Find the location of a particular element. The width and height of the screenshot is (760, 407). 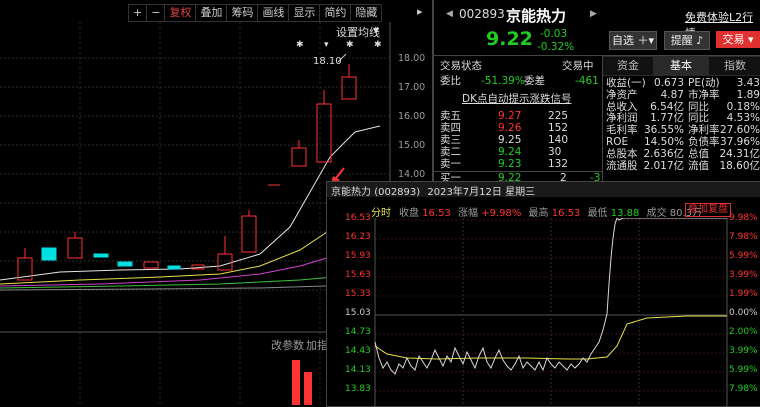

right-tick-1: 7.98% is located at coordinates (743, 237).